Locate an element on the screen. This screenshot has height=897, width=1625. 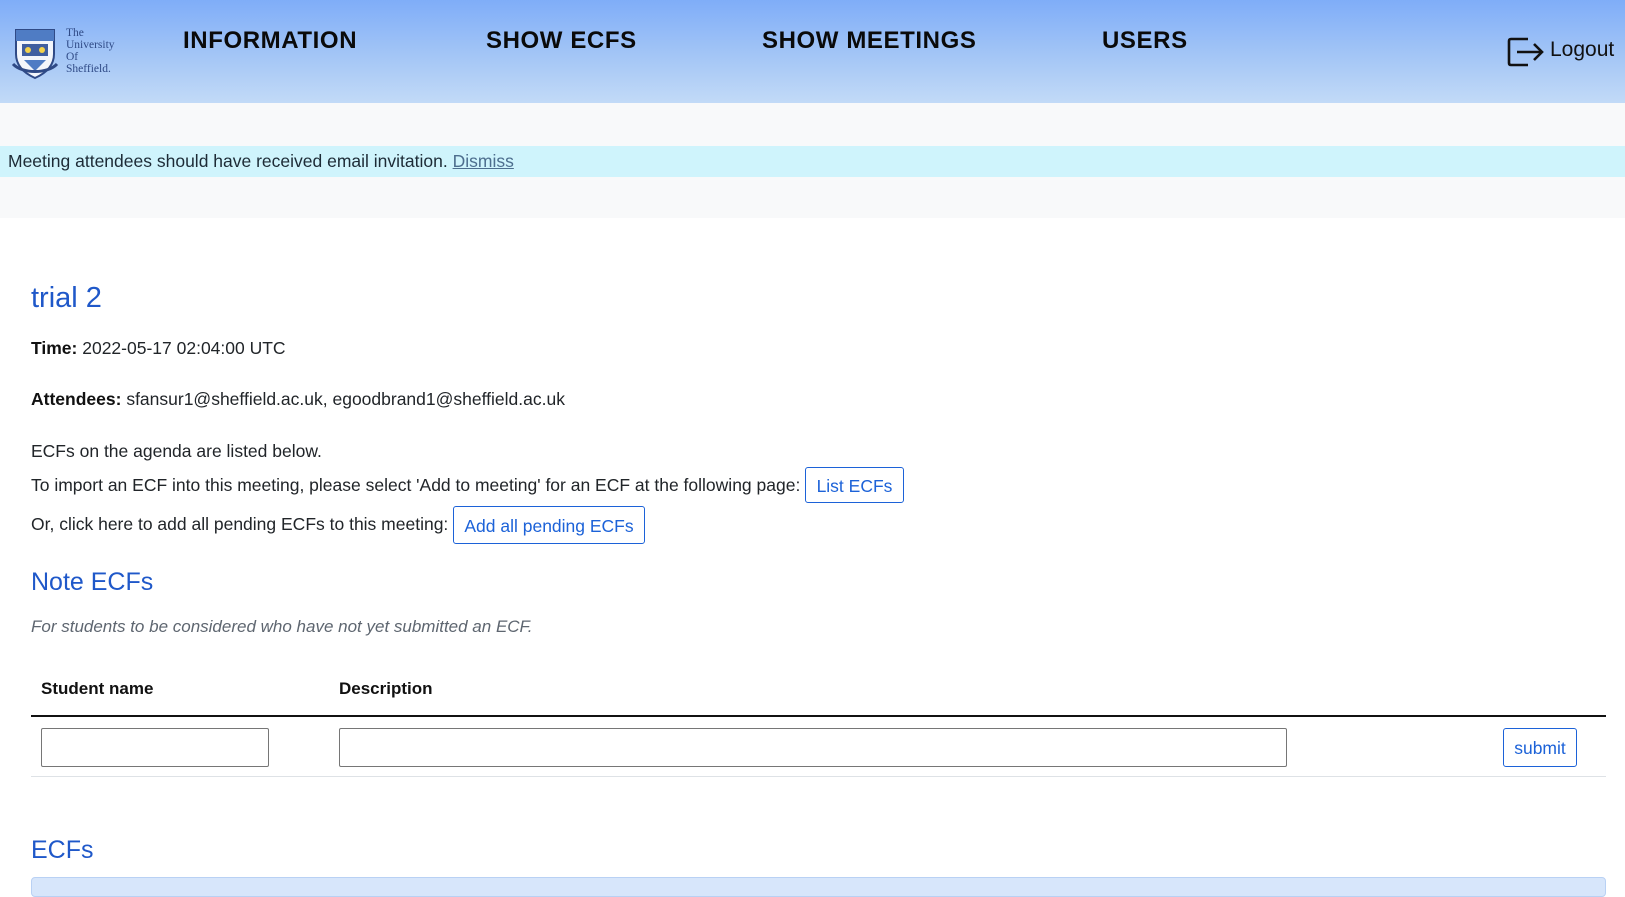
description-input is located at coordinates (813, 747).